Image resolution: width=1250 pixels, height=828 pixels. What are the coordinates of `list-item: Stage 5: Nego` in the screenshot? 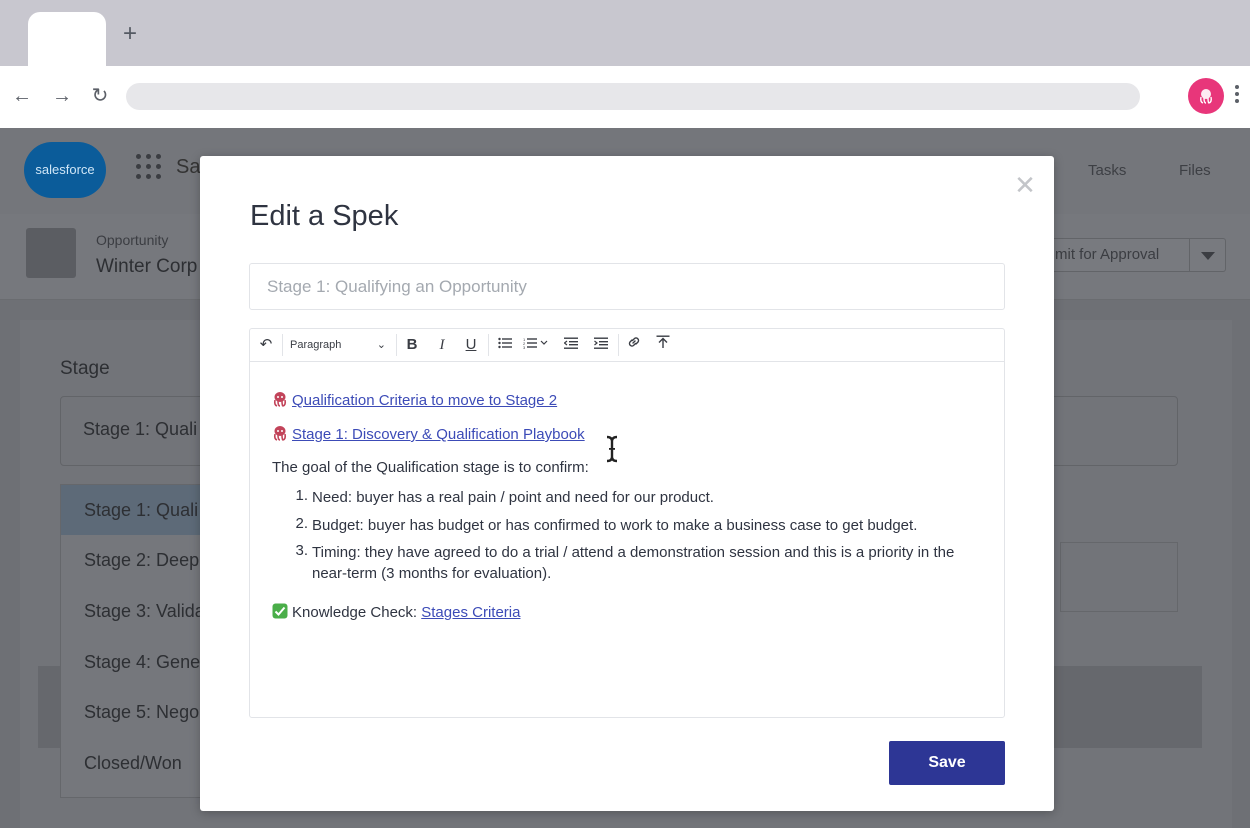 It's located at (142, 712).